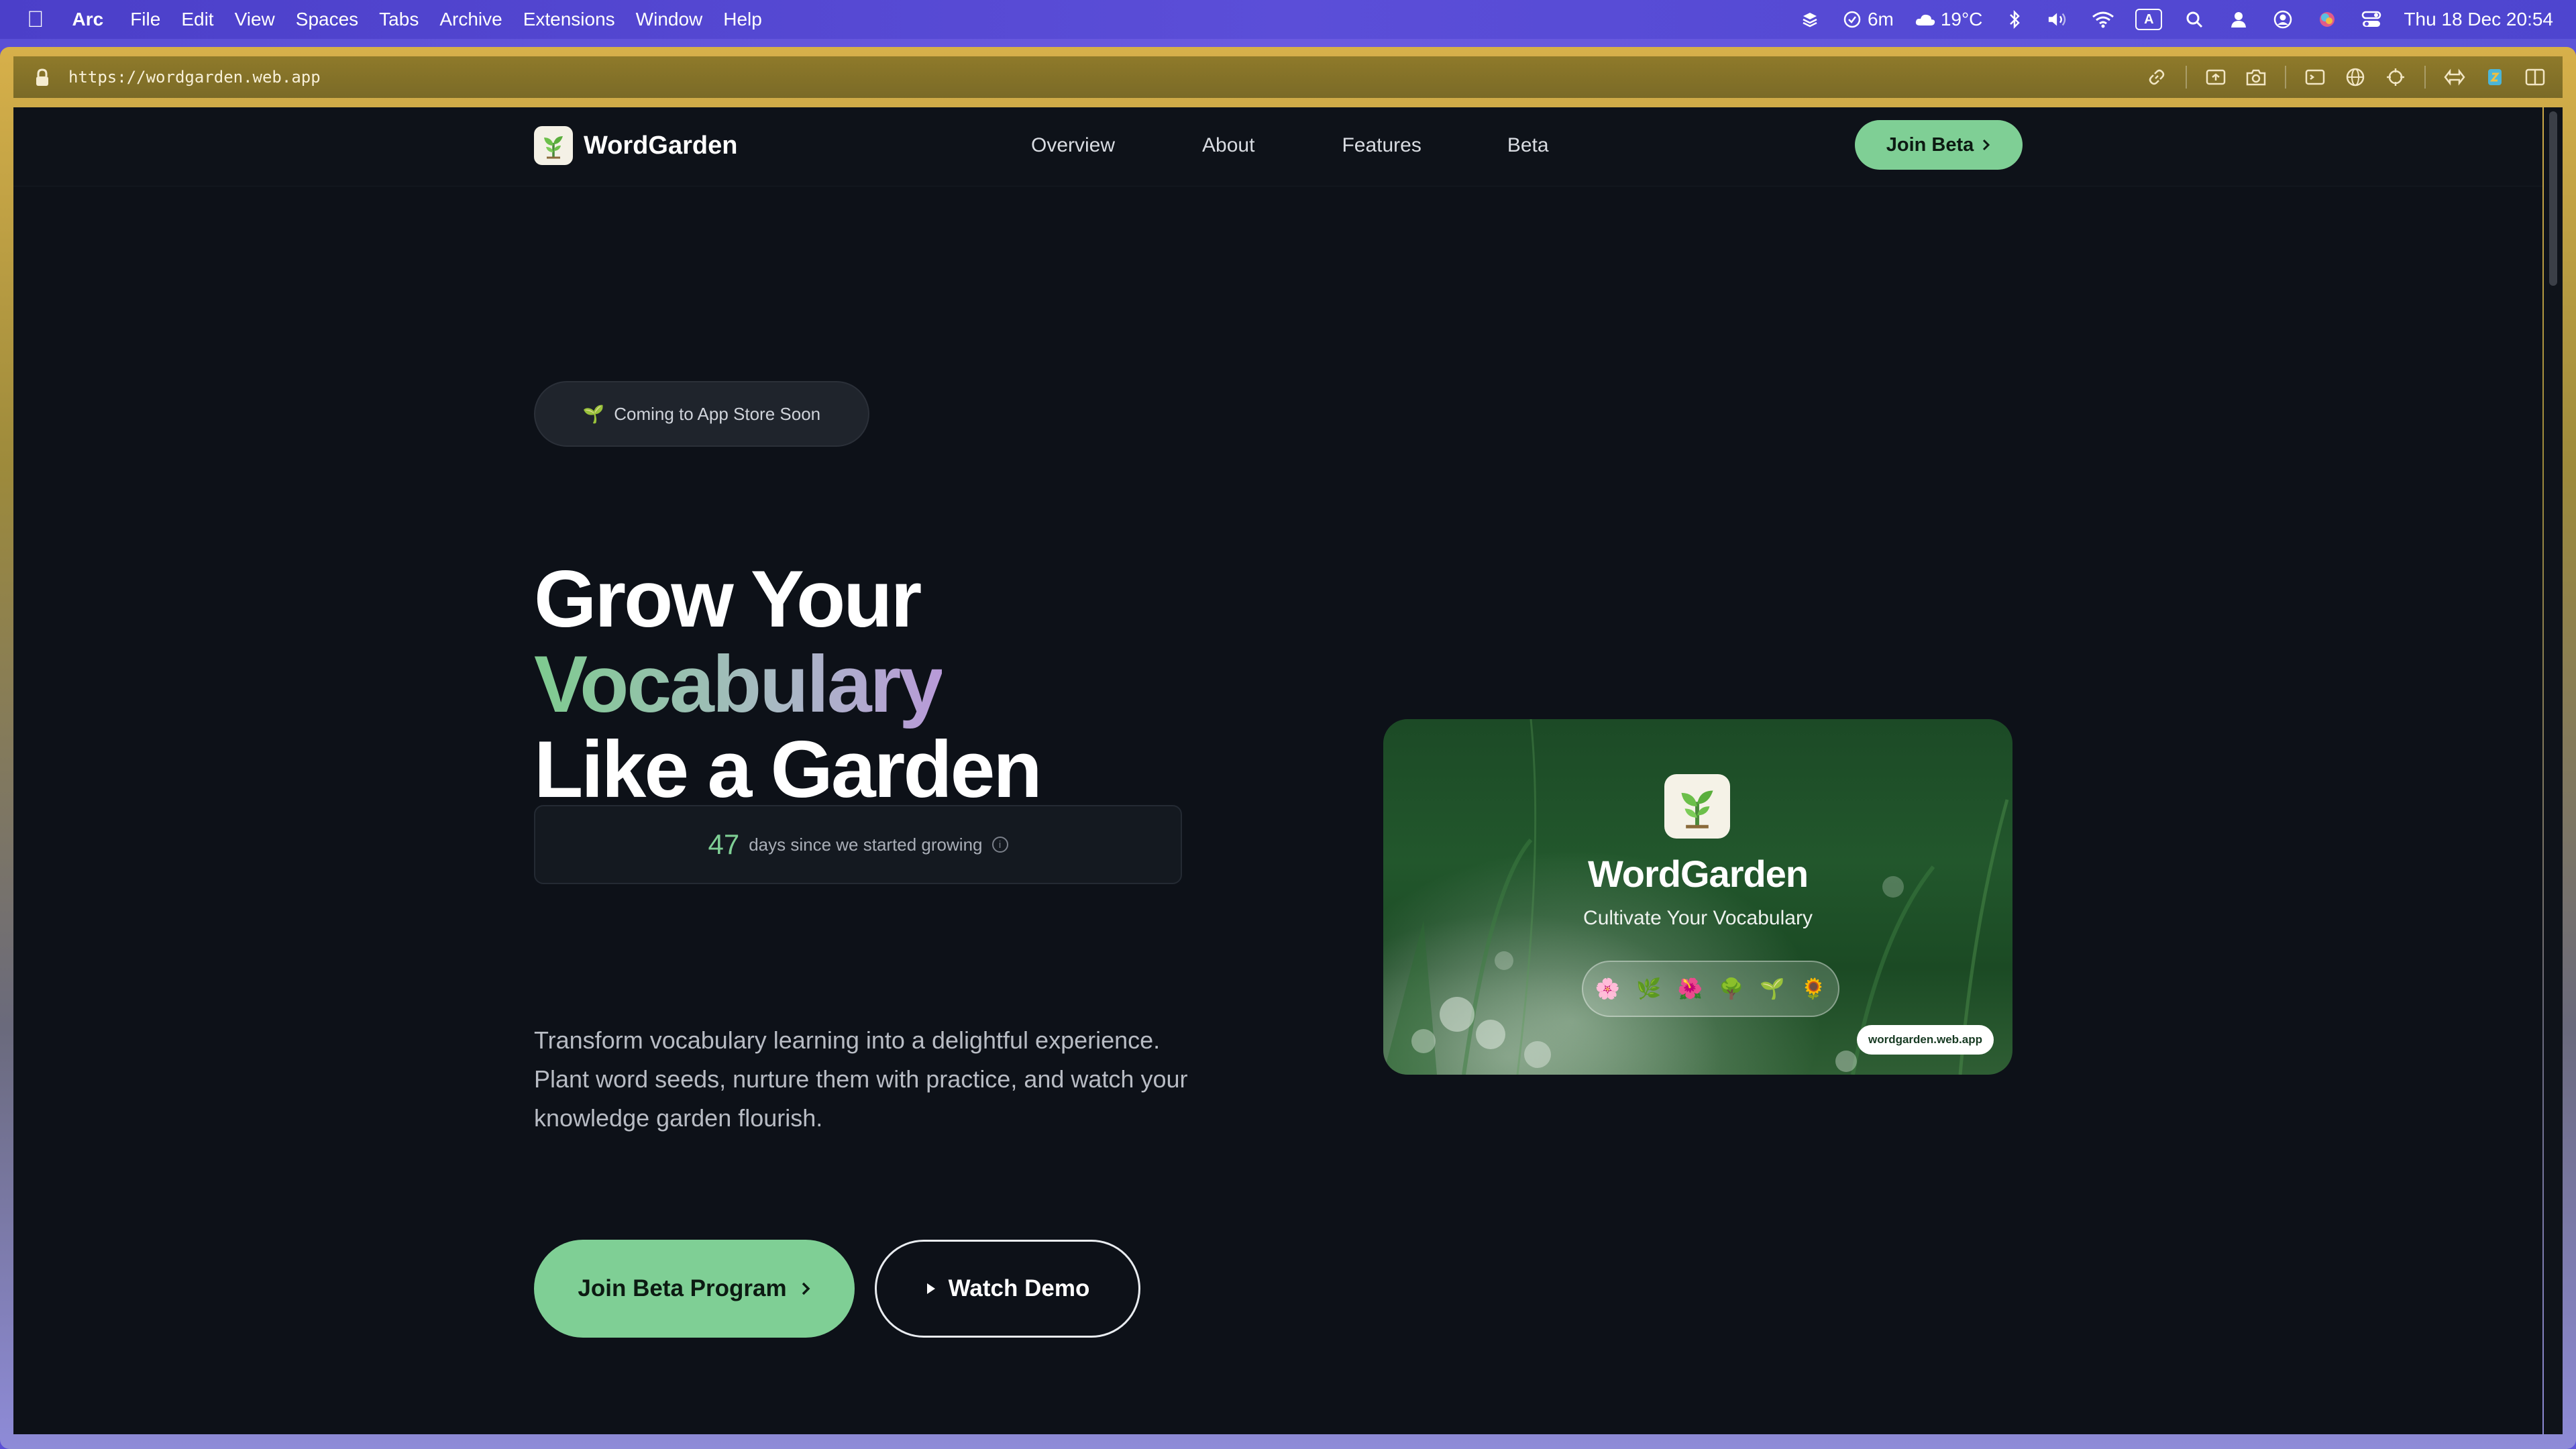 The height and width of the screenshot is (1449, 2576). I want to click on control-center-icon, so click(2371, 19).